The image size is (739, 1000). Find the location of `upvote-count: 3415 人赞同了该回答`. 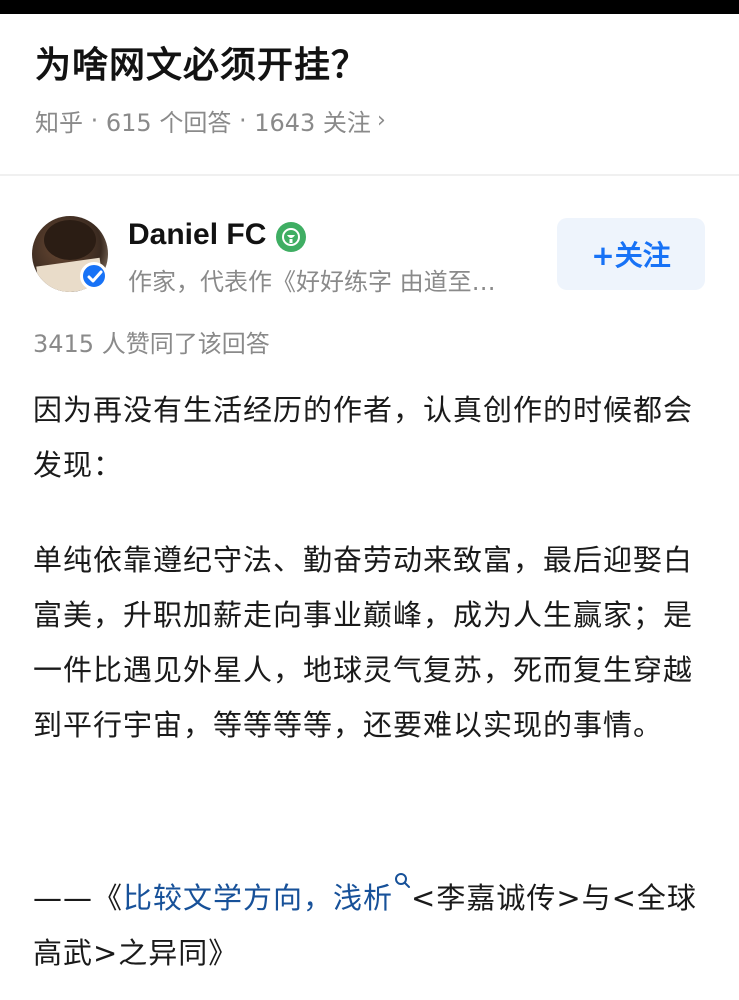

upvote-count: 3415 人赞同了该回答 is located at coordinates (151, 344).